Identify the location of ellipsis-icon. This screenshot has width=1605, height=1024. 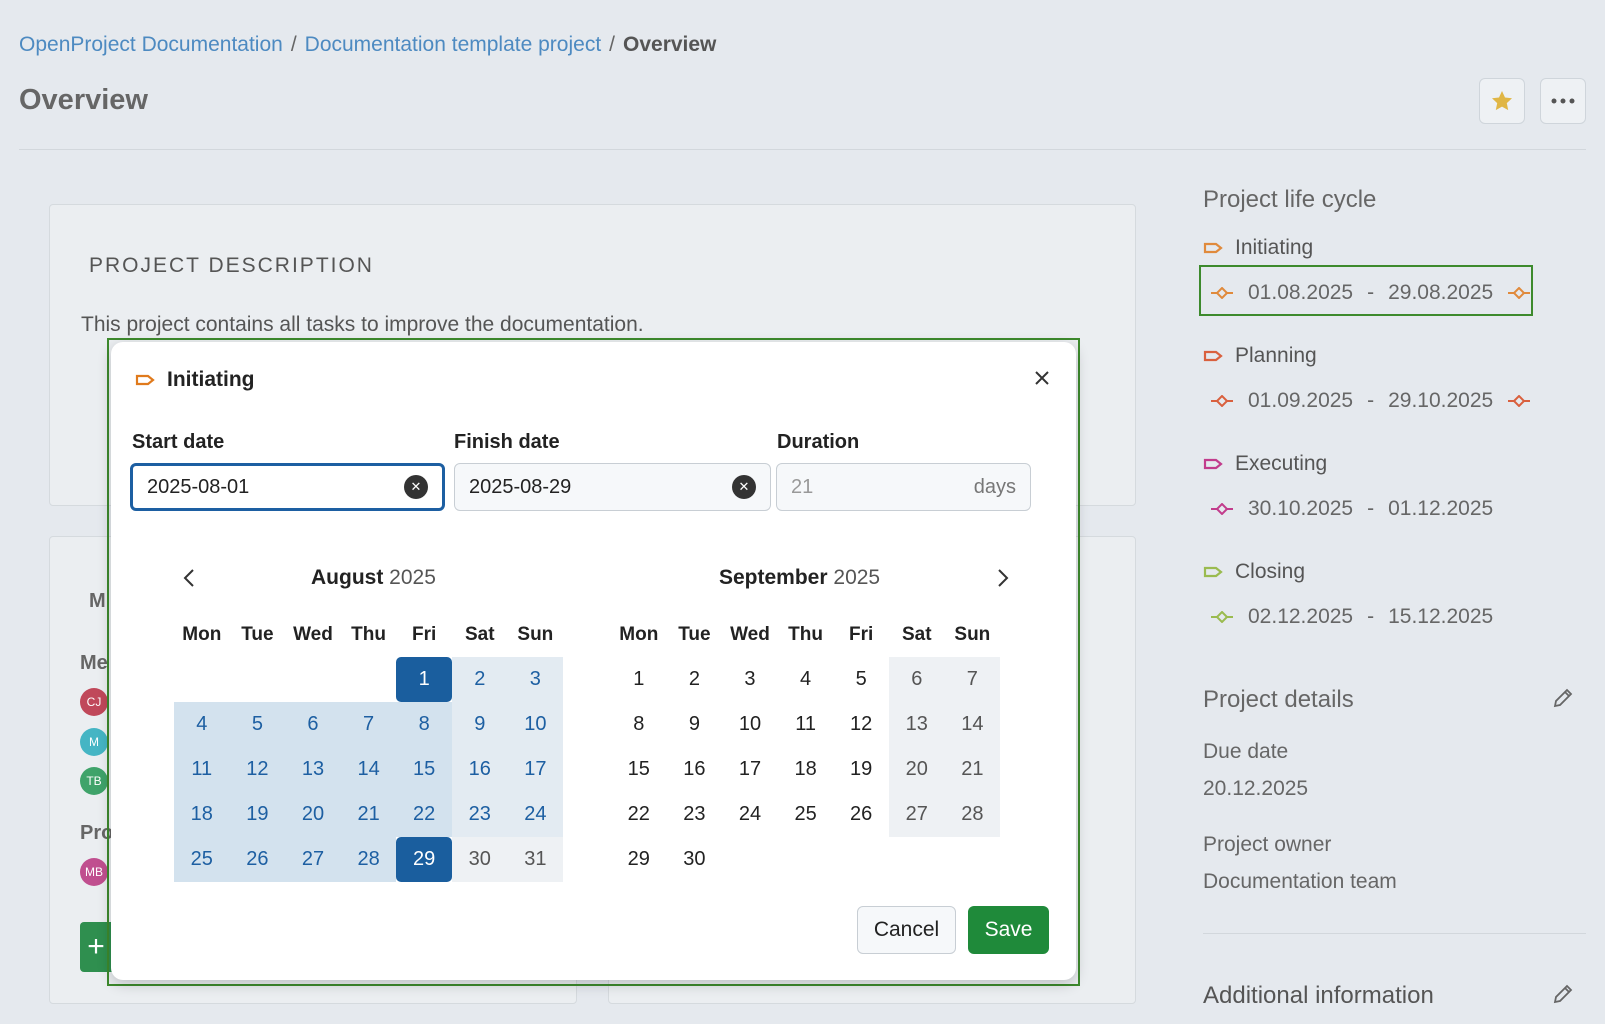
(1563, 101).